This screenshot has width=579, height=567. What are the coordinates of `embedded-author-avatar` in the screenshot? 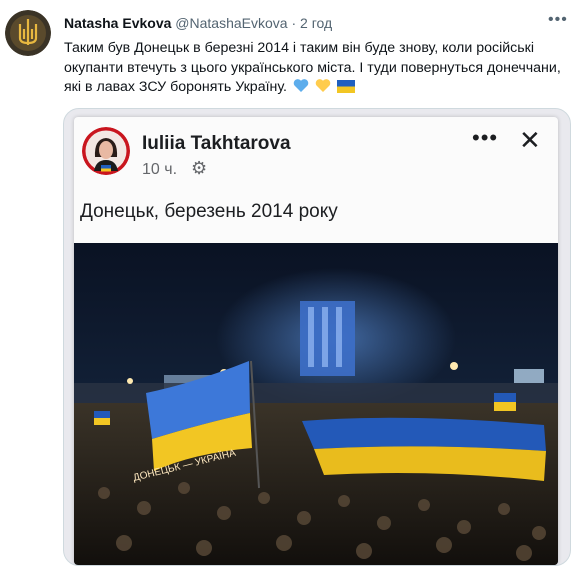 It's located at (106, 151).